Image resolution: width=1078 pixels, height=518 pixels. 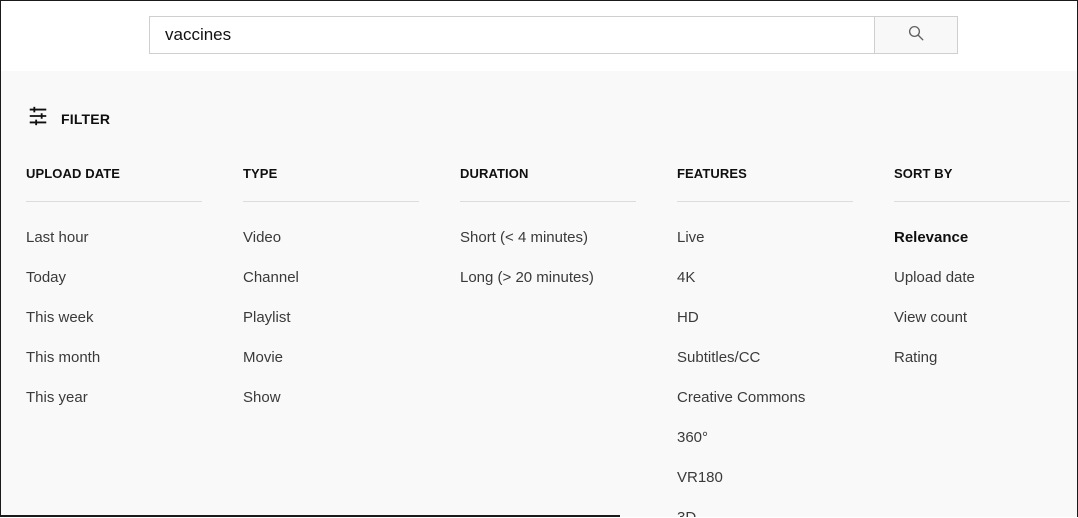 What do you see at coordinates (331, 278) in the screenshot?
I see `filter-option-channel: Channel` at bounding box center [331, 278].